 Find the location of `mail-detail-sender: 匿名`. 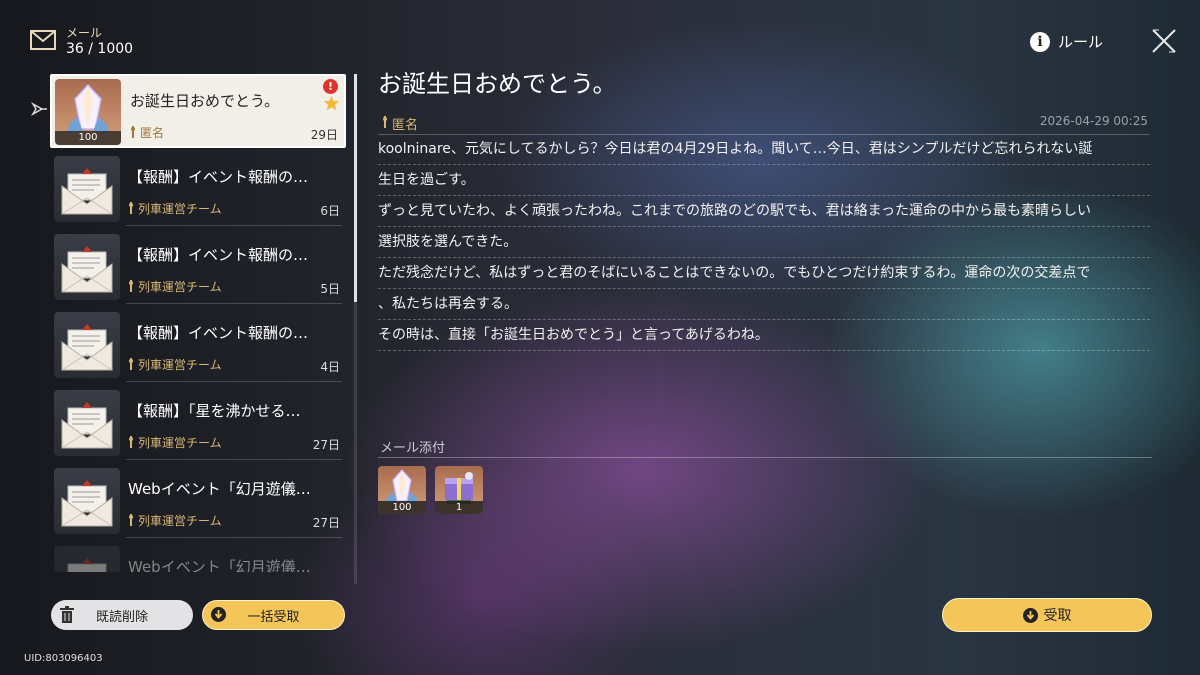

mail-detail-sender: 匿名 is located at coordinates (405, 125).